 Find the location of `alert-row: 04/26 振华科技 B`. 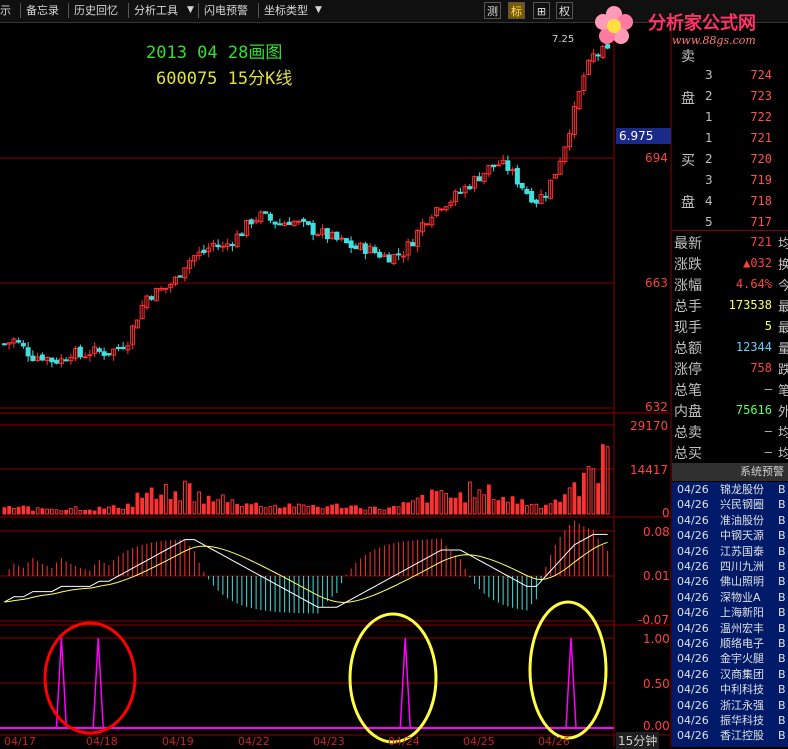

alert-row: 04/26 振华科技 B is located at coordinates (730, 721).